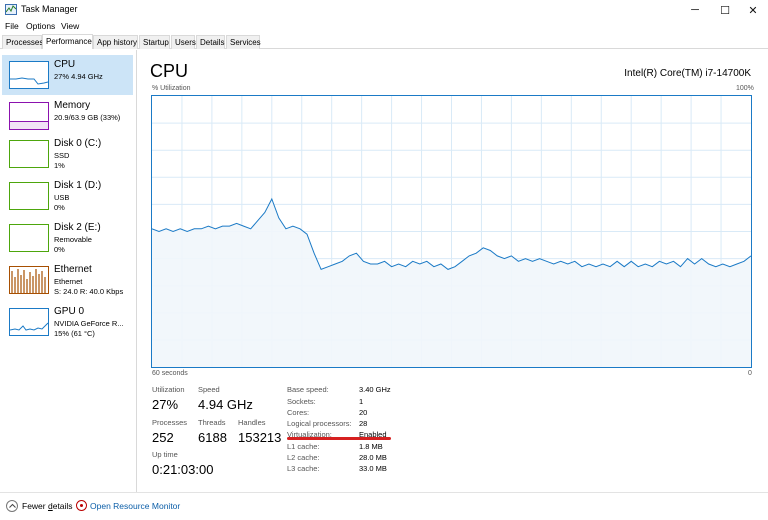  Describe the element at coordinates (183, 42) in the screenshot. I see `tab-users: Users` at that location.